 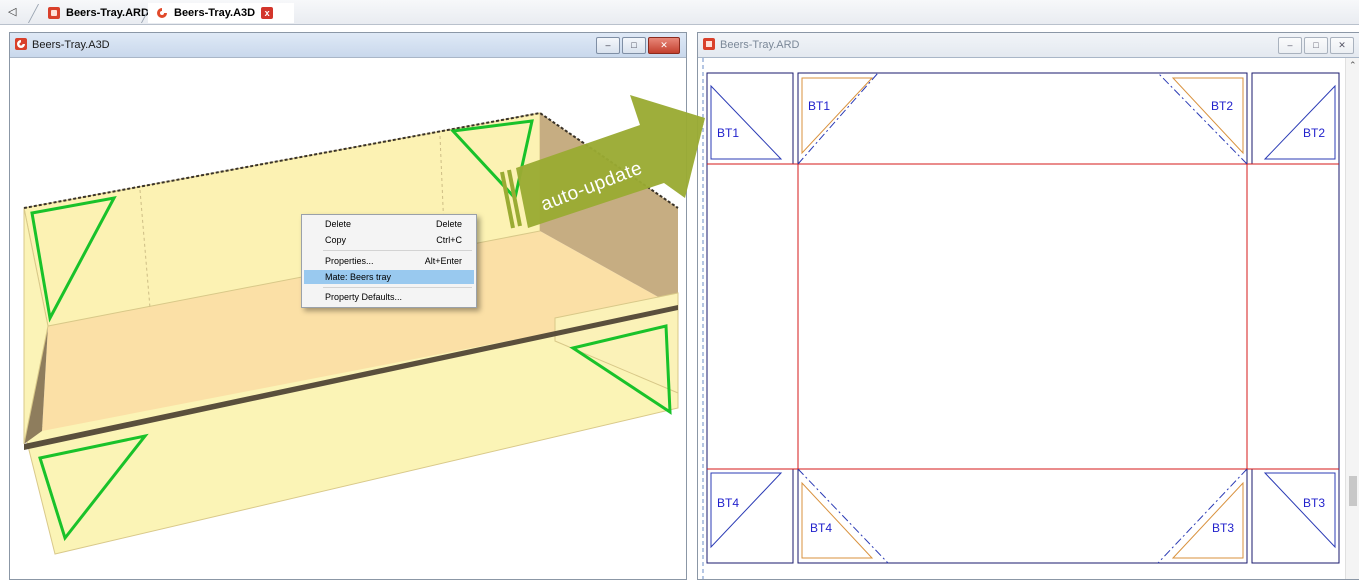 What do you see at coordinates (389, 240) in the screenshot?
I see `menu-item-copy: Copy Ctrl+C` at bounding box center [389, 240].